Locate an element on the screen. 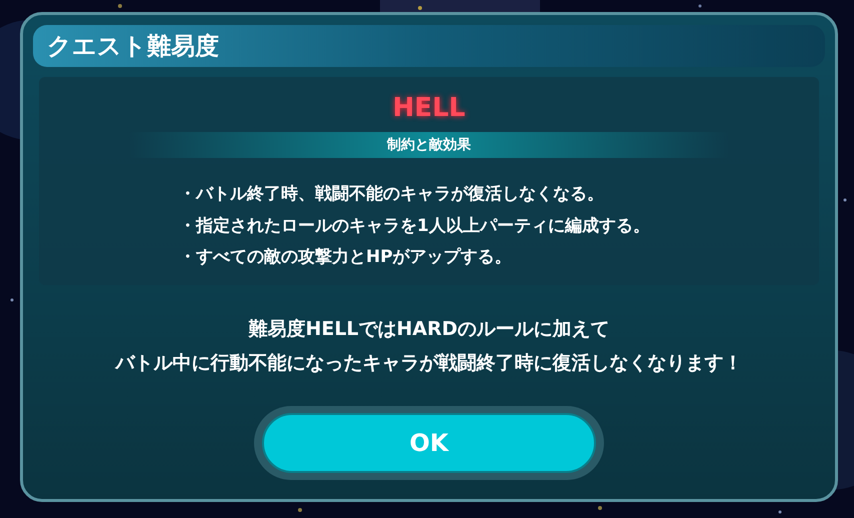 Image resolution: width=854 pixels, height=518 pixels. difficulty-label: HELL is located at coordinates (429, 108).